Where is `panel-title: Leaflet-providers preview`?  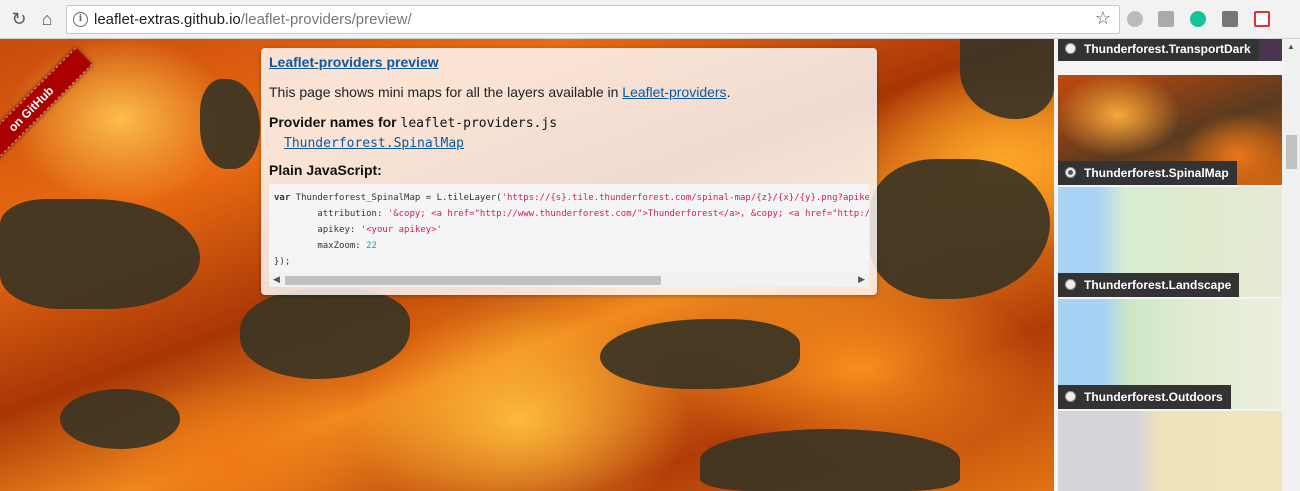
panel-title: Leaflet-providers preview is located at coordinates (354, 62).